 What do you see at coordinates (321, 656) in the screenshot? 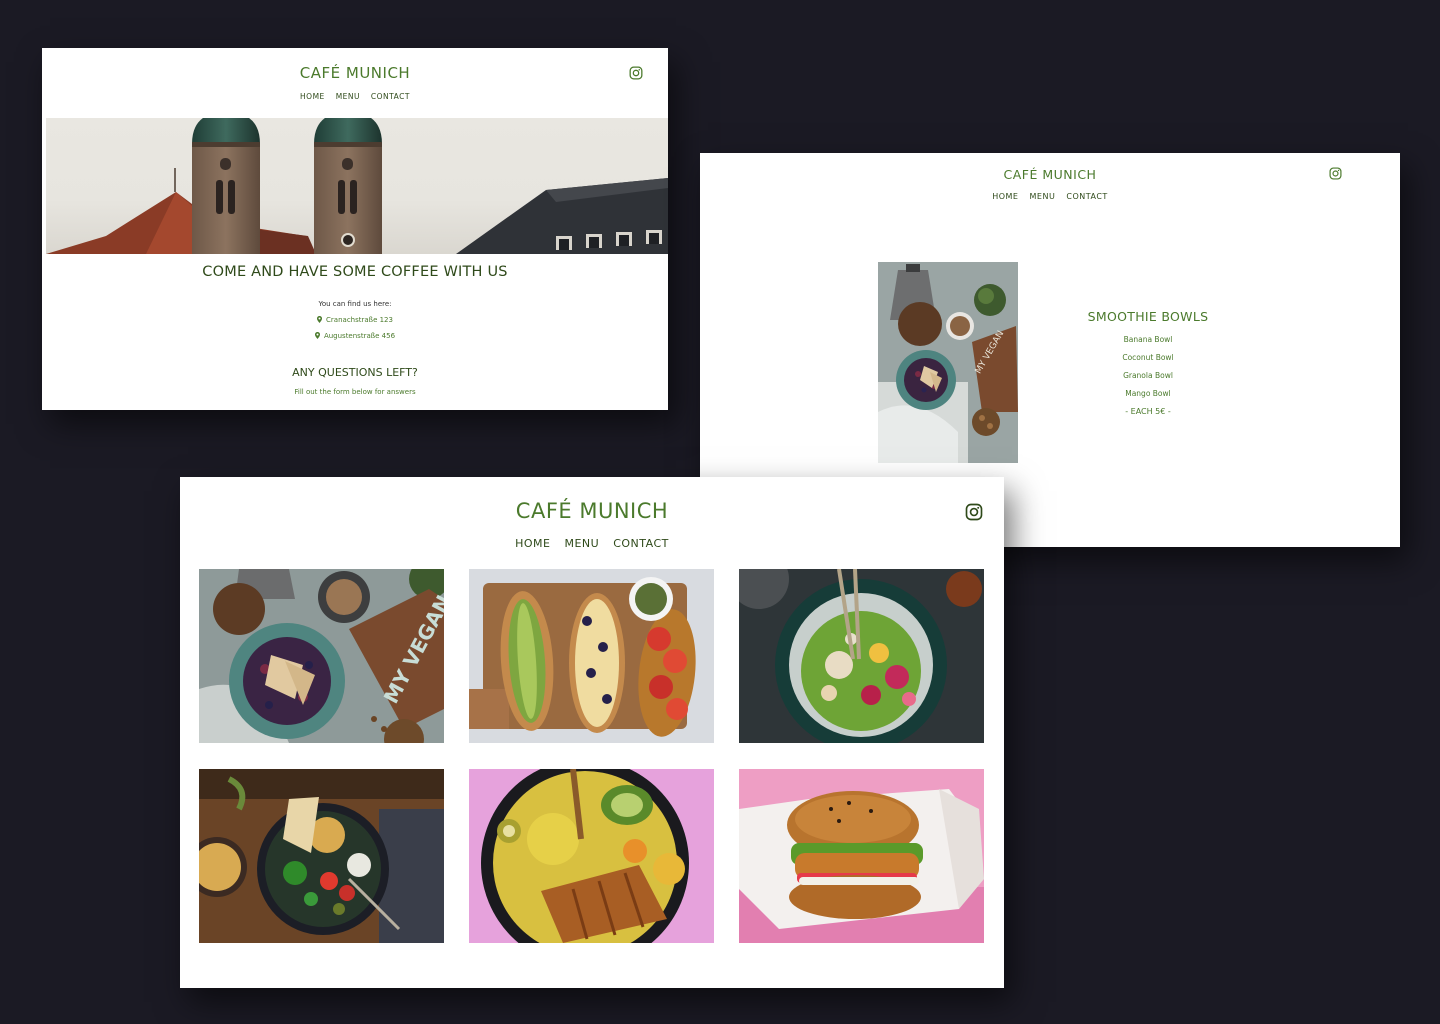
I see `gallery-photo-smoothie-bowl: MY VEGAN` at bounding box center [321, 656].